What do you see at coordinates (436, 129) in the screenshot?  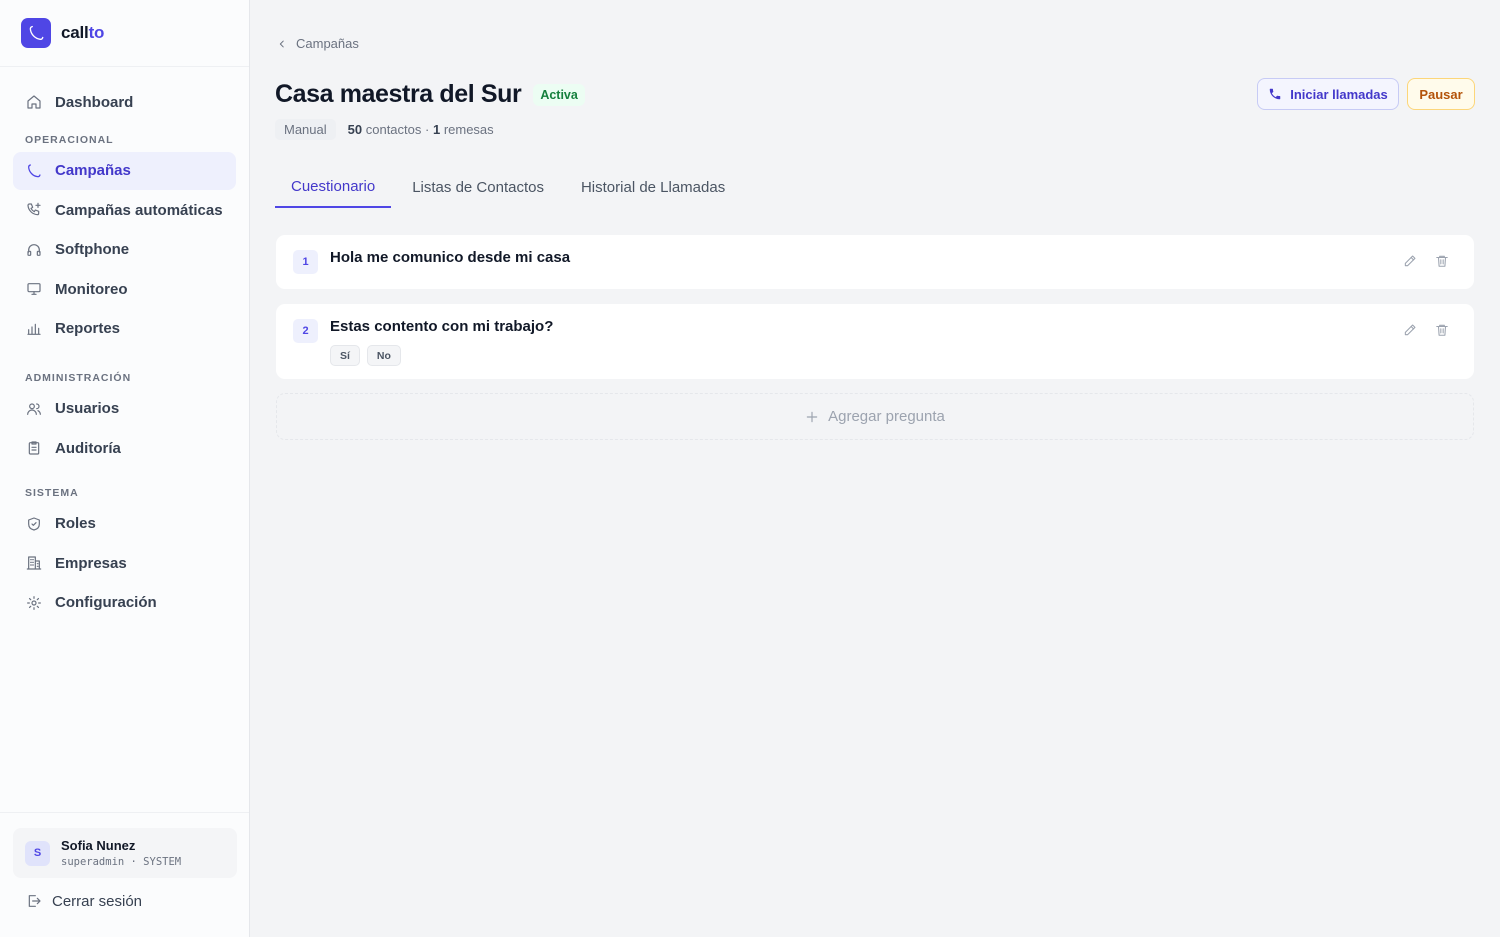 I see `batches-count: 1` at bounding box center [436, 129].